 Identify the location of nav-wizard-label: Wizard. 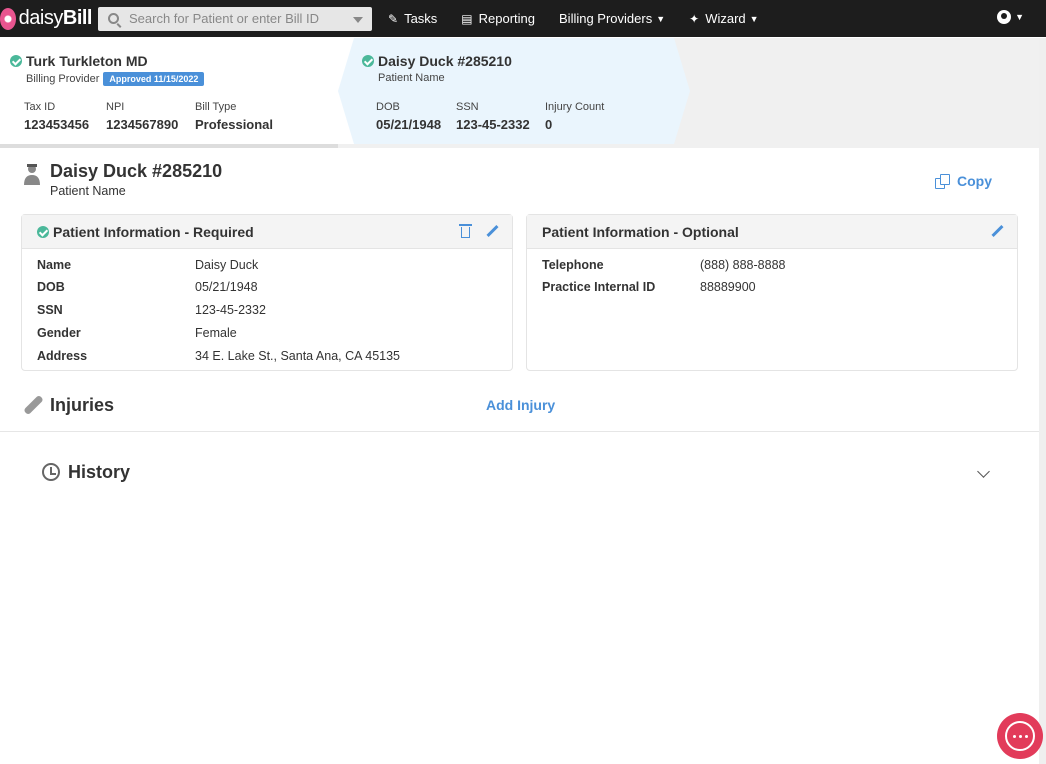
(725, 18).